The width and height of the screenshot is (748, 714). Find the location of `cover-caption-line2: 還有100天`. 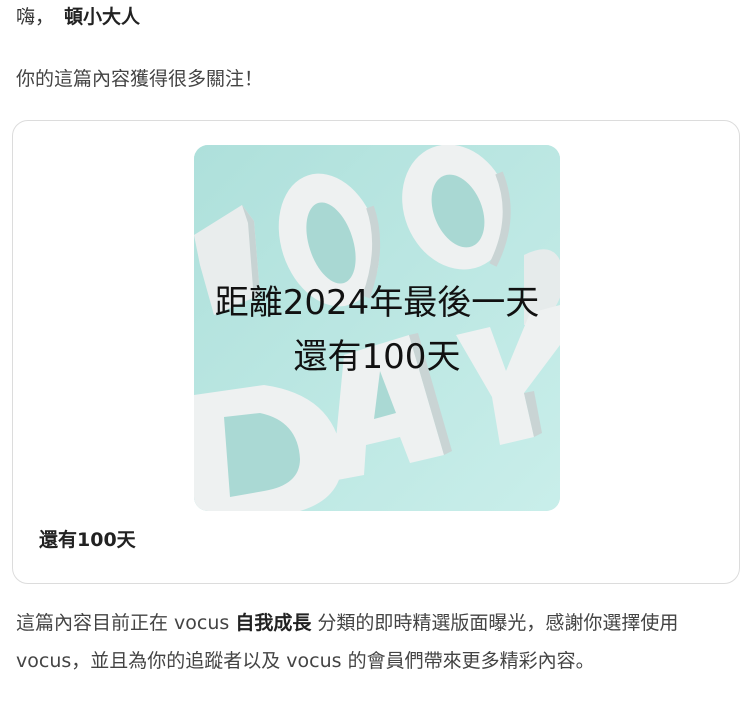

cover-caption-line2: 還有100天 is located at coordinates (377, 357).